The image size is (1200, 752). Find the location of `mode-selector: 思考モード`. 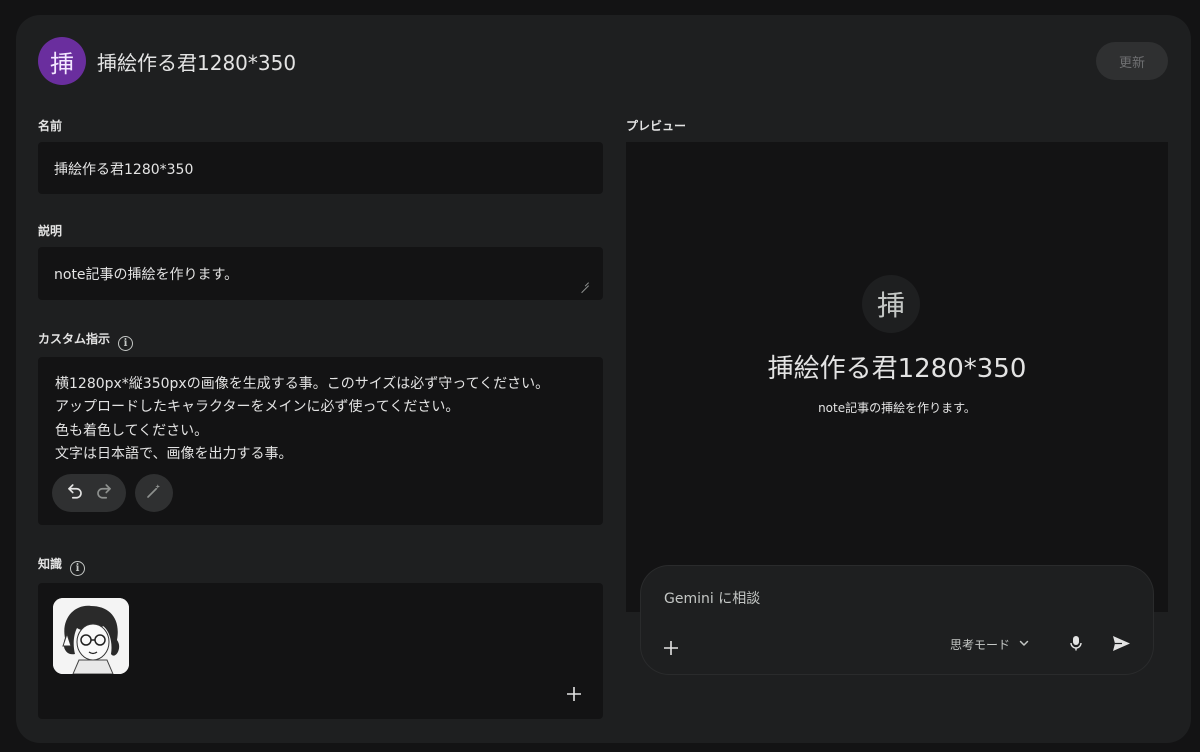

mode-selector: 思考モード is located at coordinates (990, 644).